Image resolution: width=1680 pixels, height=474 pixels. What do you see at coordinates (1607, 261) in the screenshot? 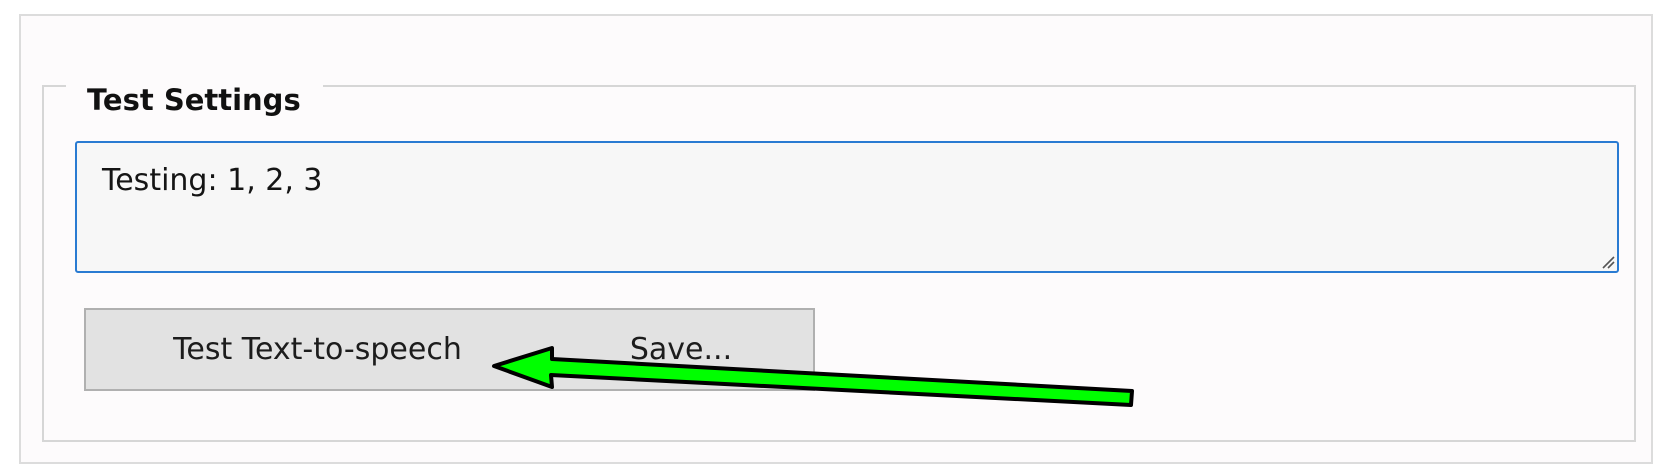
I see `resize-grip-icon` at bounding box center [1607, 261].